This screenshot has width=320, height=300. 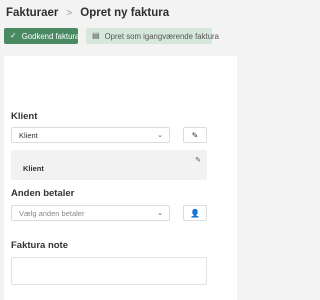 I want to click on document-icon: ▤, so click(x=96, y=35).